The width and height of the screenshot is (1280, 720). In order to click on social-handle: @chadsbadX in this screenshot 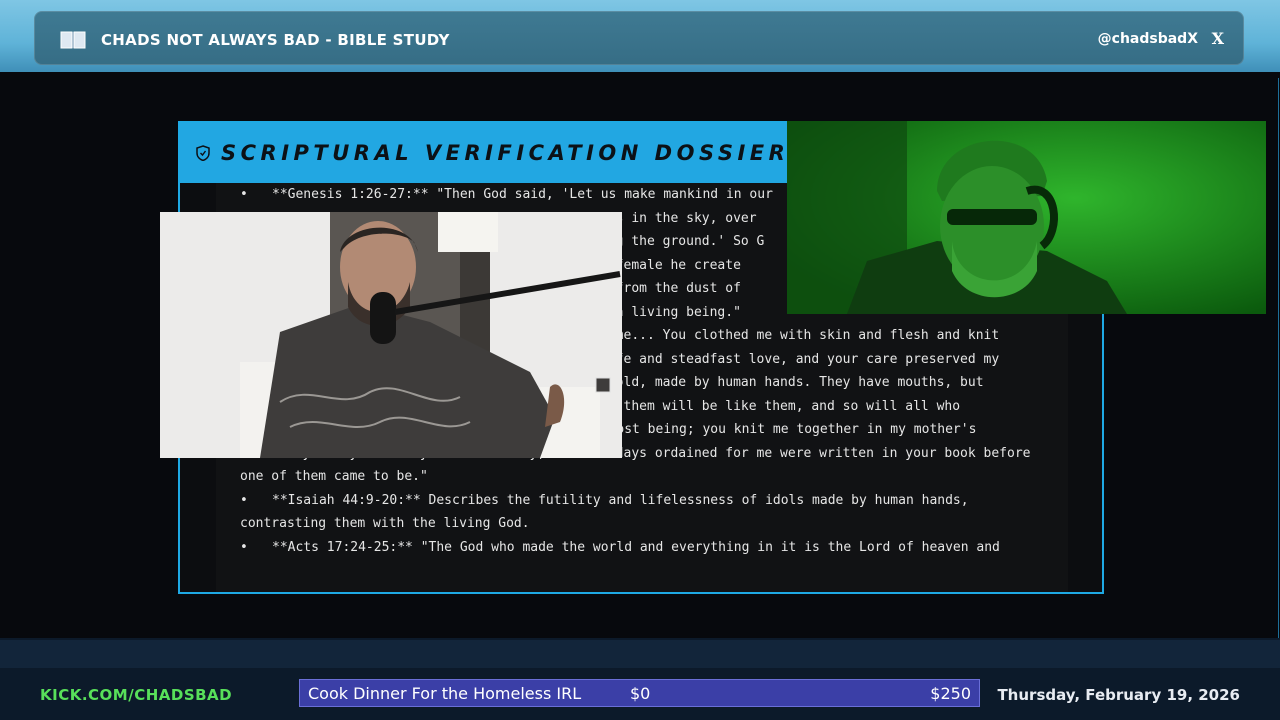, I will do `click(1147, 39)`.